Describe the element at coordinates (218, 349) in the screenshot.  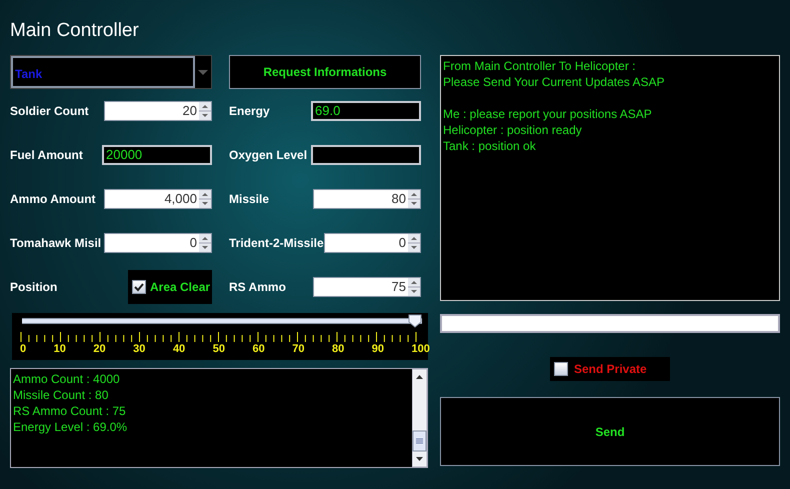
I see `tick-label: 50` at that location.